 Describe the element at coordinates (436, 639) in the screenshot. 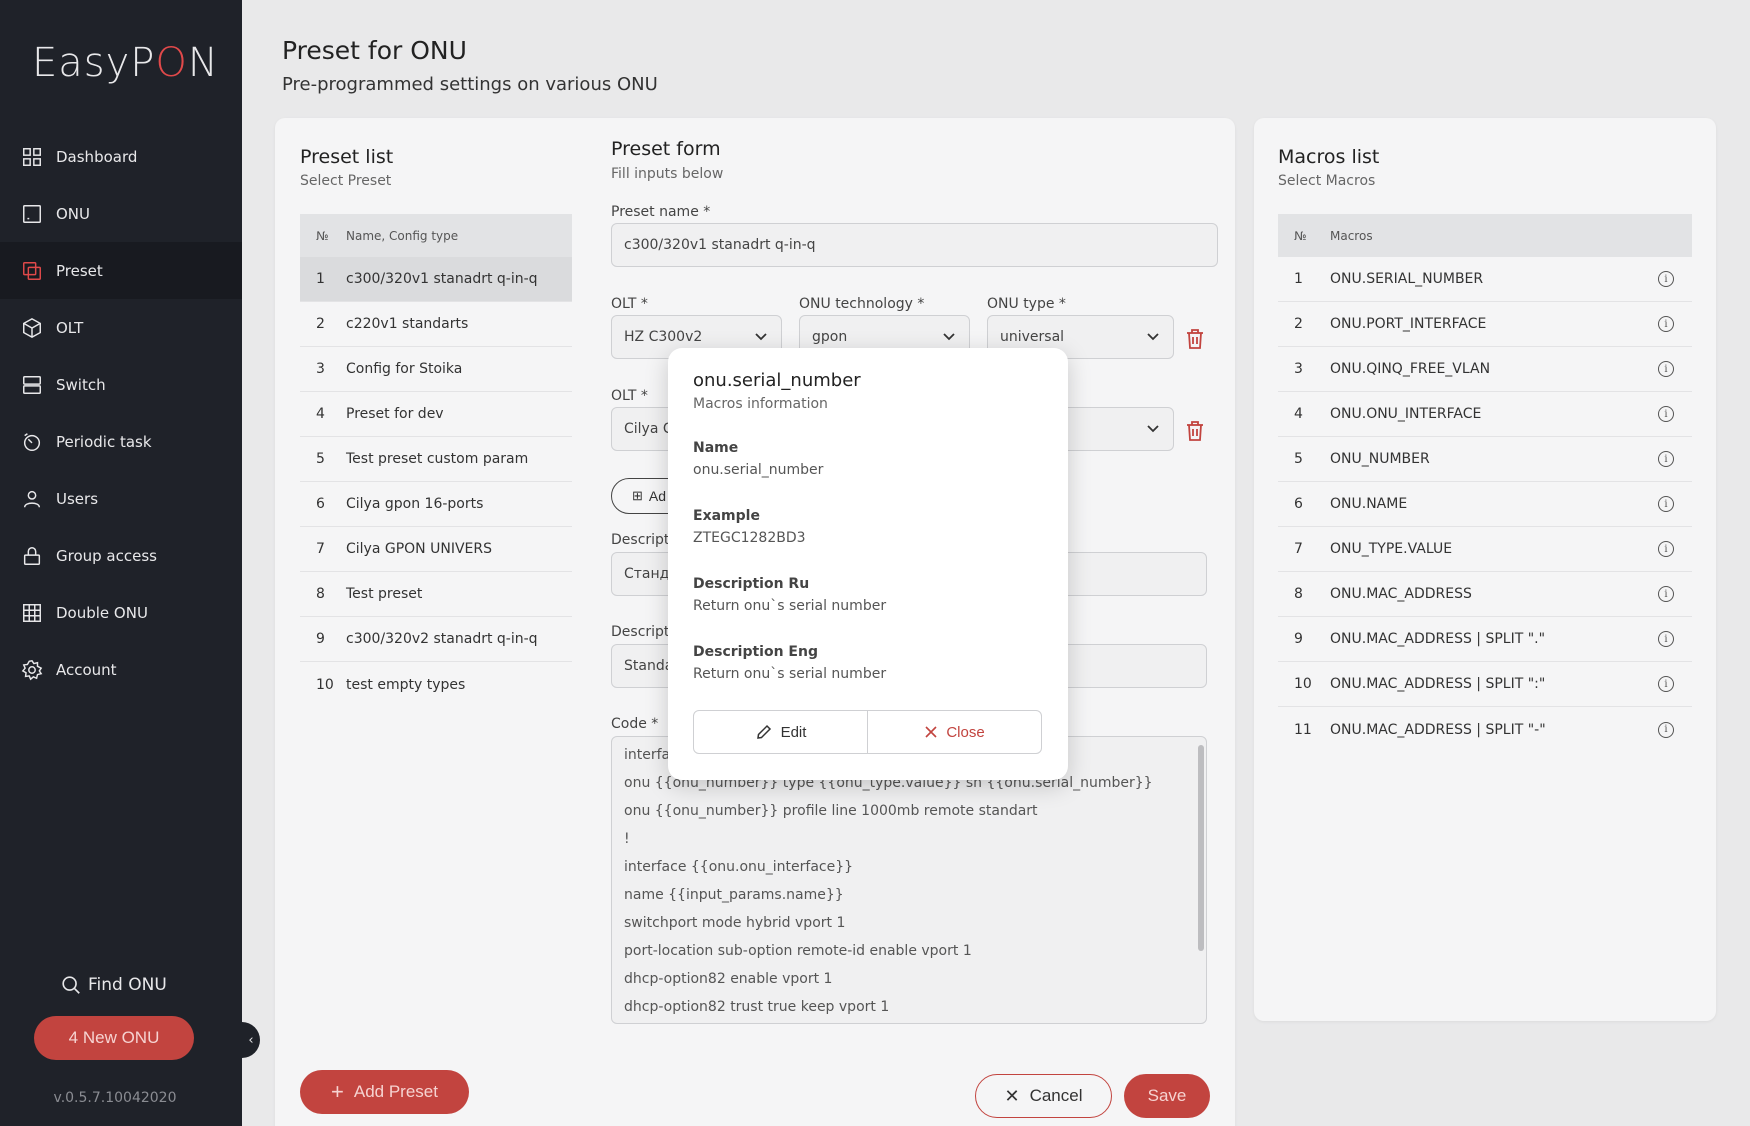

I see `table-row: 9 c300/320v2 stanadrt q-in-q` at that location.